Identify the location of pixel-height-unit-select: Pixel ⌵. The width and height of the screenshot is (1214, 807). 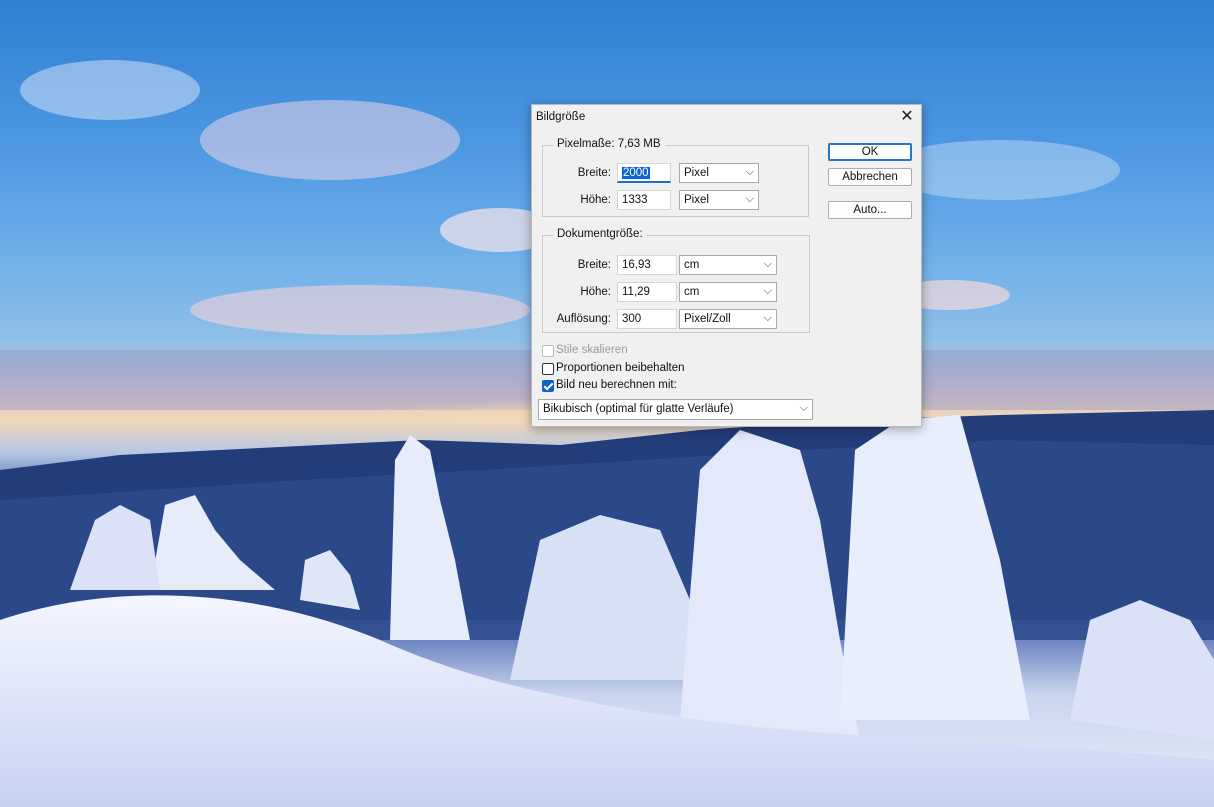
(719, 200).